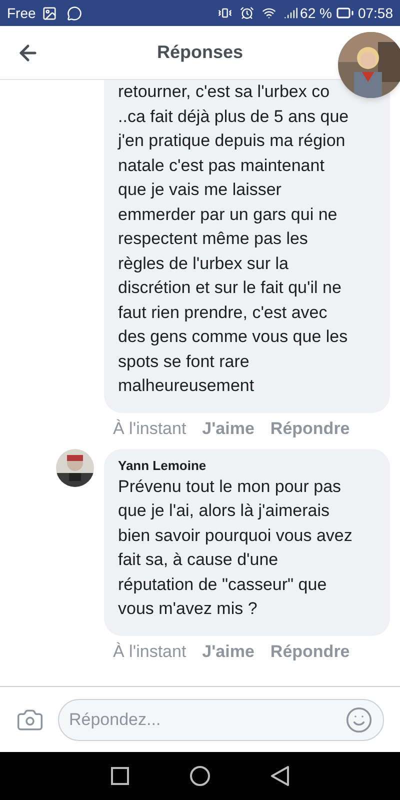 This screenshot has height=800, width=400. I want to click on author-name: Yann Lemoine, so click(247, 465).